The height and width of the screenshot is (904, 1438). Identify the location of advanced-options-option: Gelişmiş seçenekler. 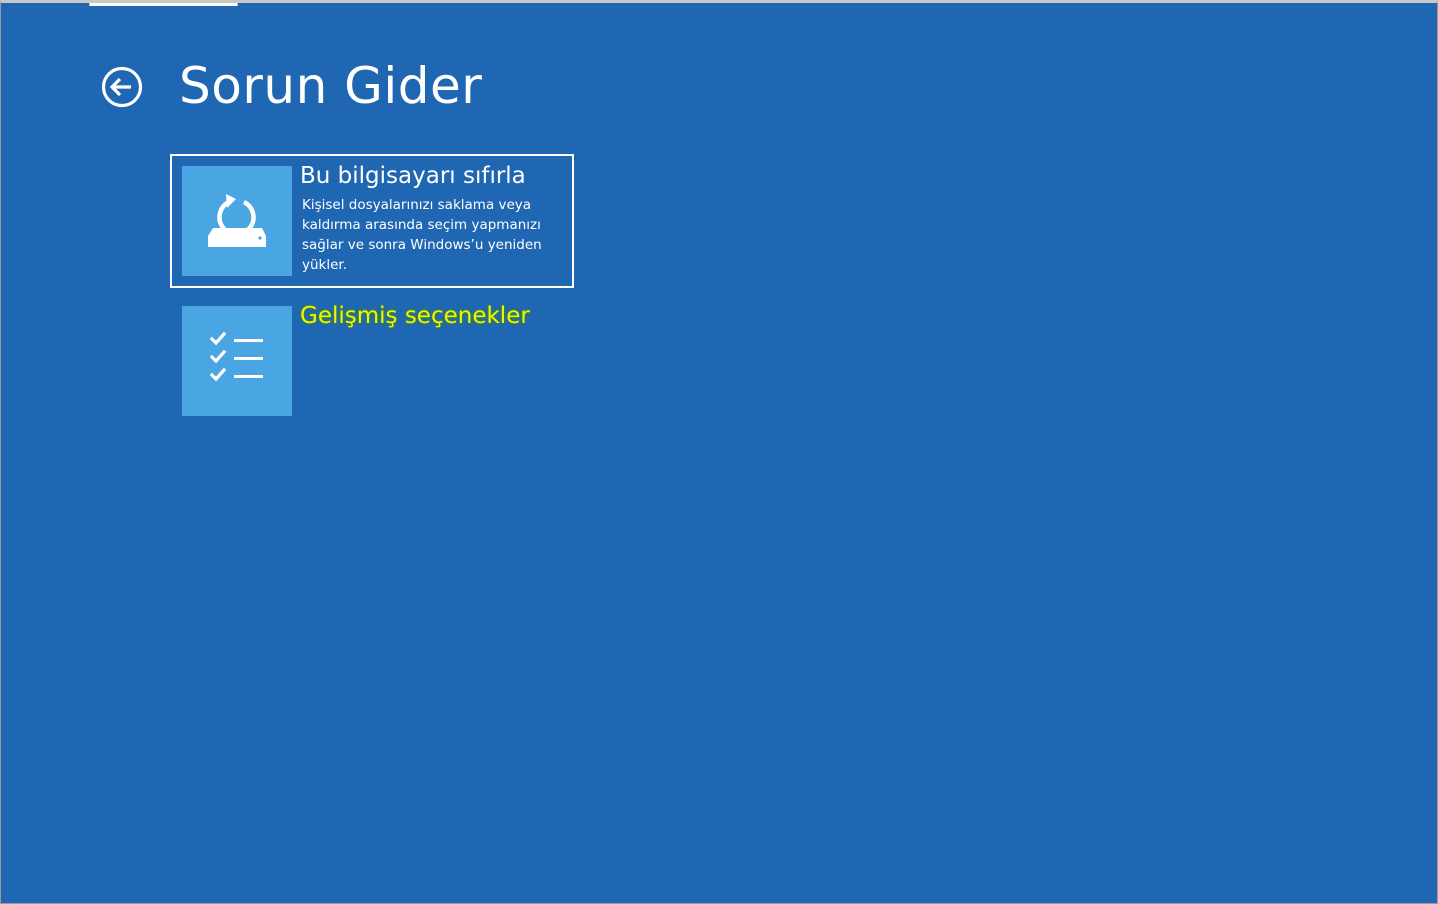
(372, 361).